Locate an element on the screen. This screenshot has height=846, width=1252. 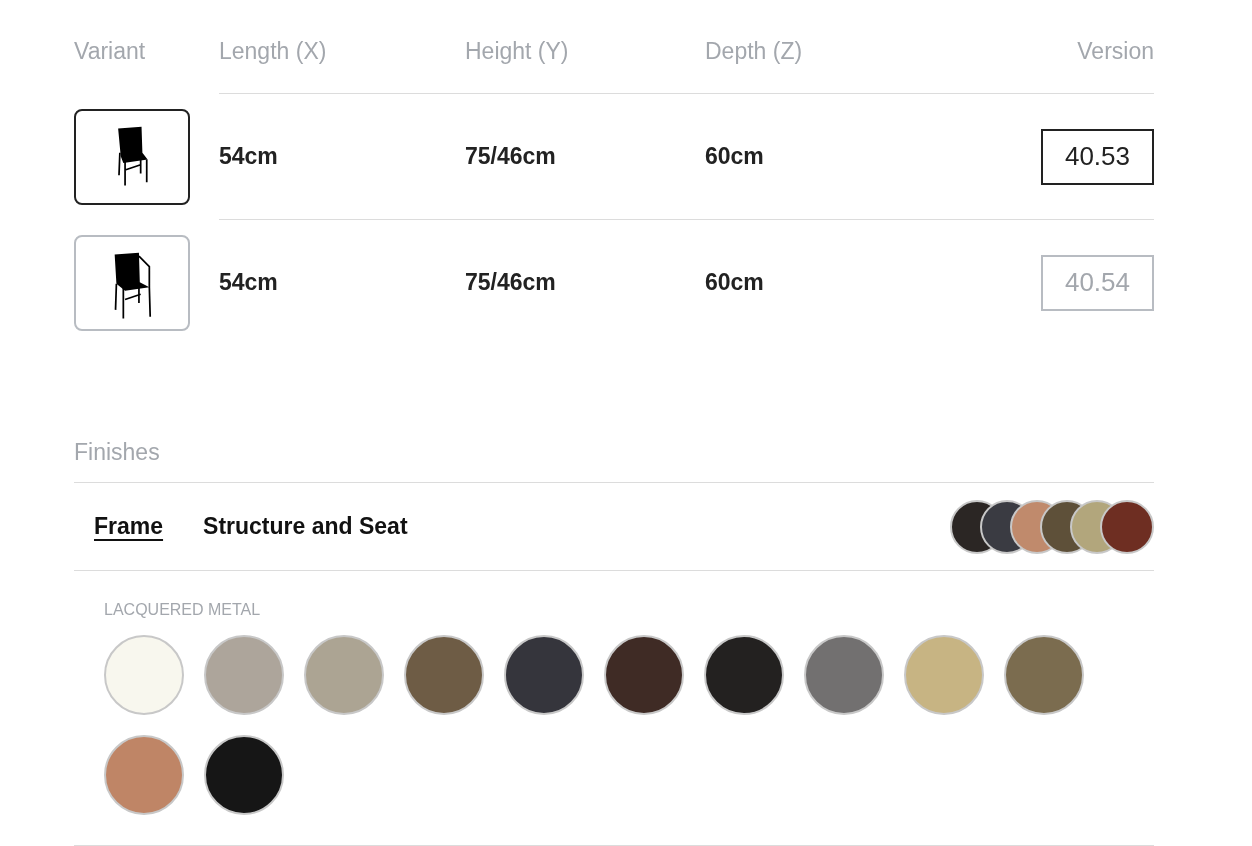
column-header: Depth (Z) is located at coordinates (873, 66).